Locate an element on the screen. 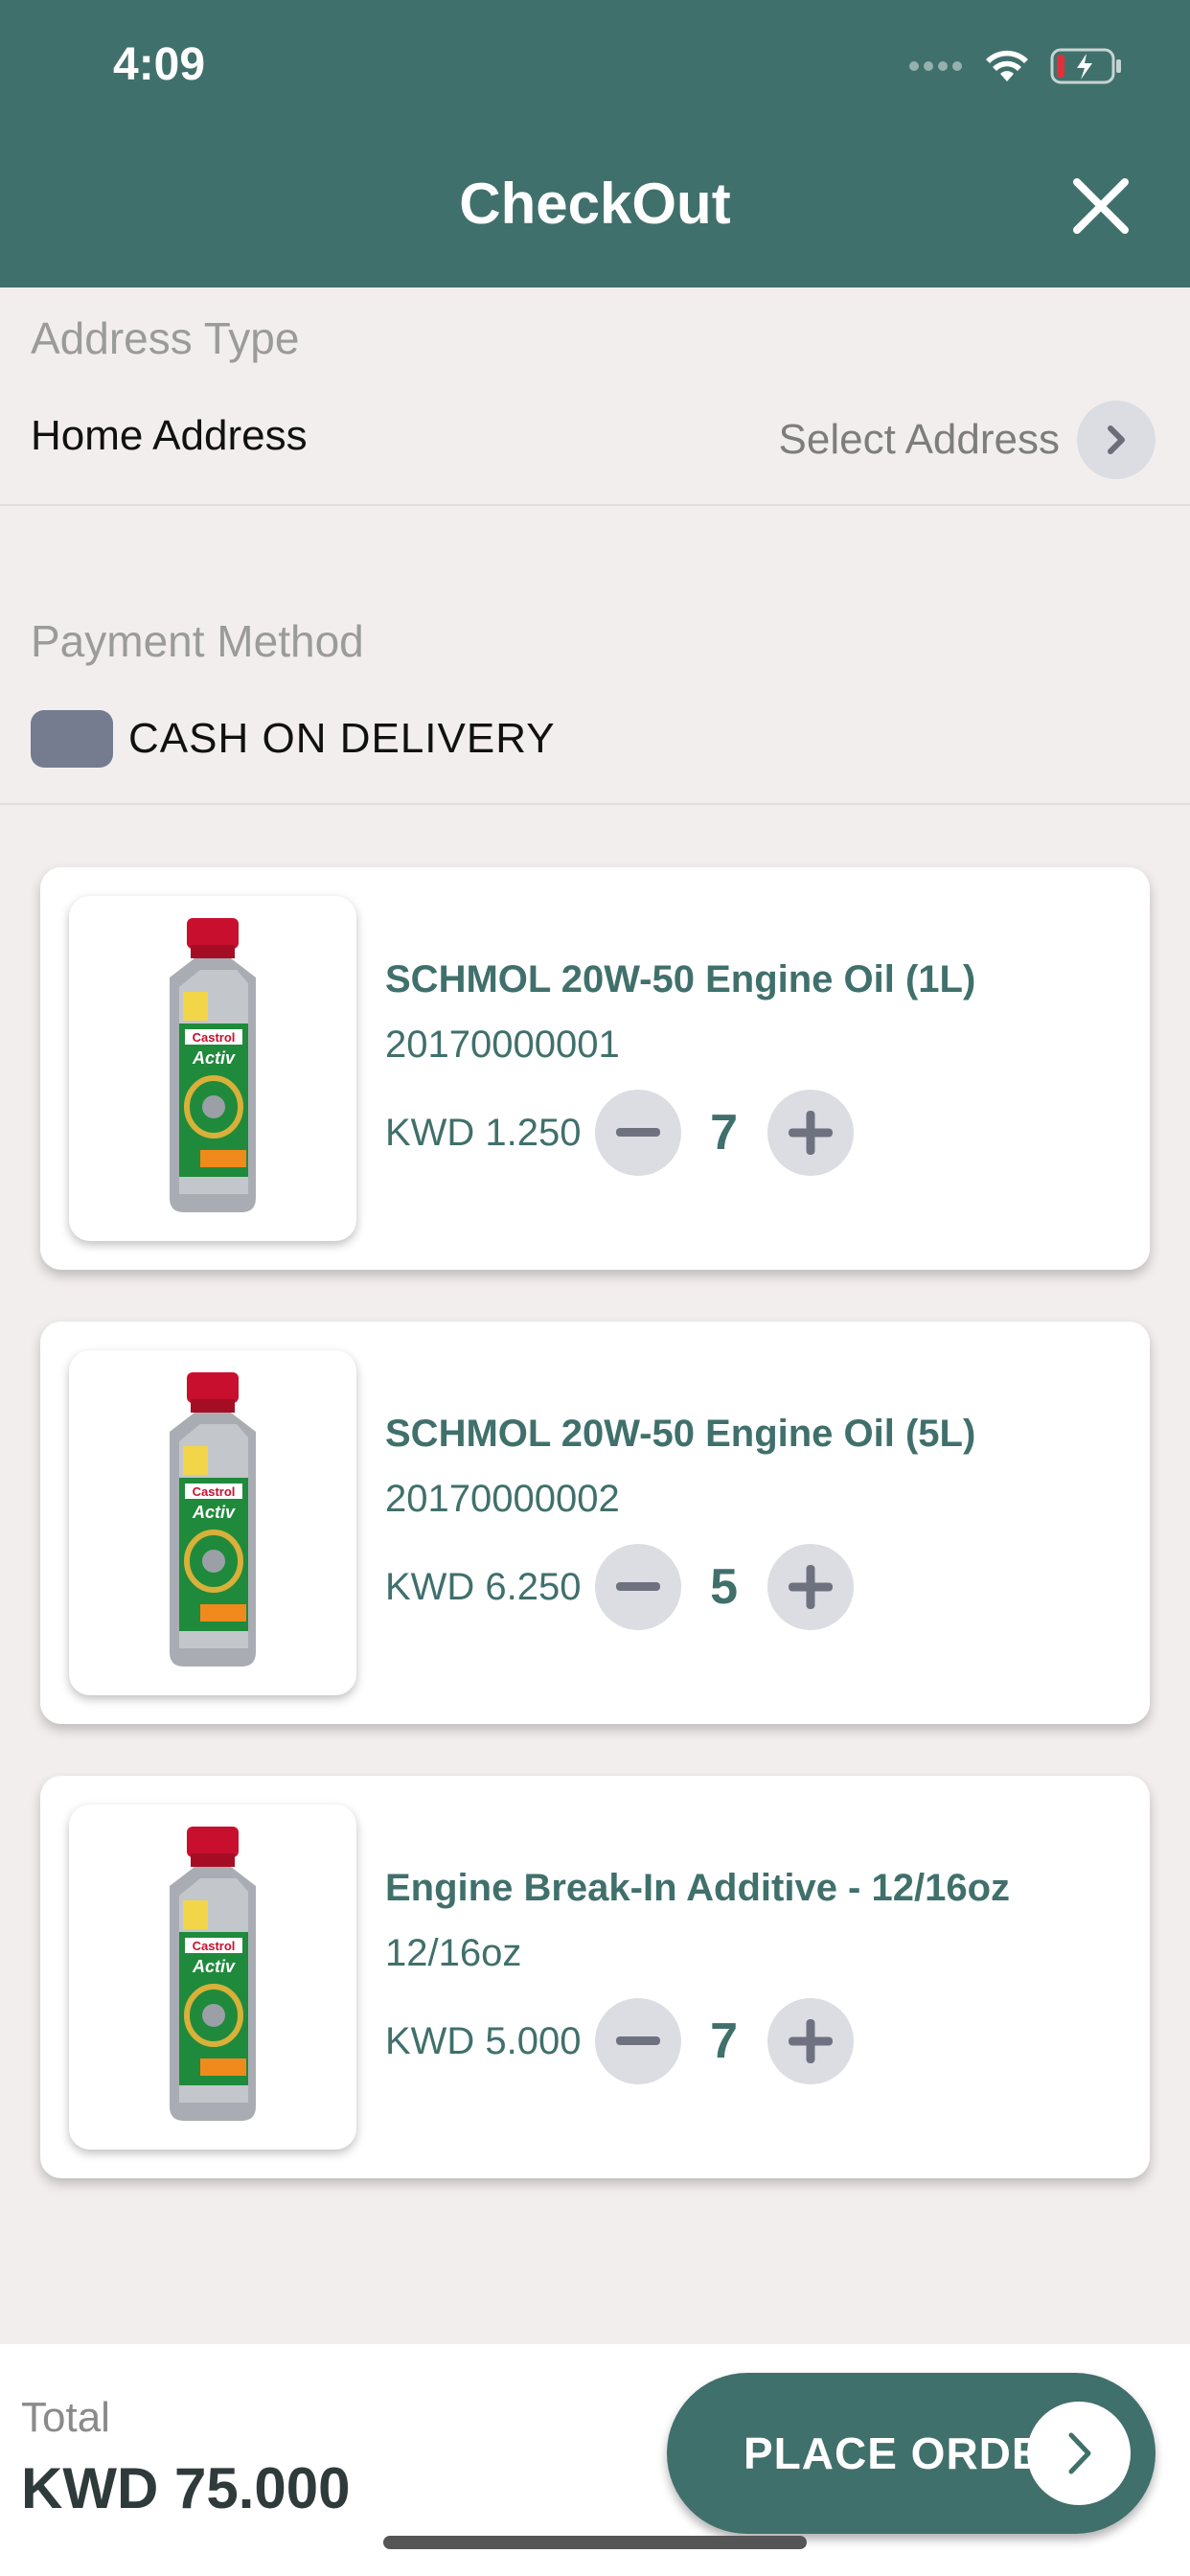 The height and width of the screenshot is (2576, 1190). payment-checkbox is located at coordinates (72, 739).